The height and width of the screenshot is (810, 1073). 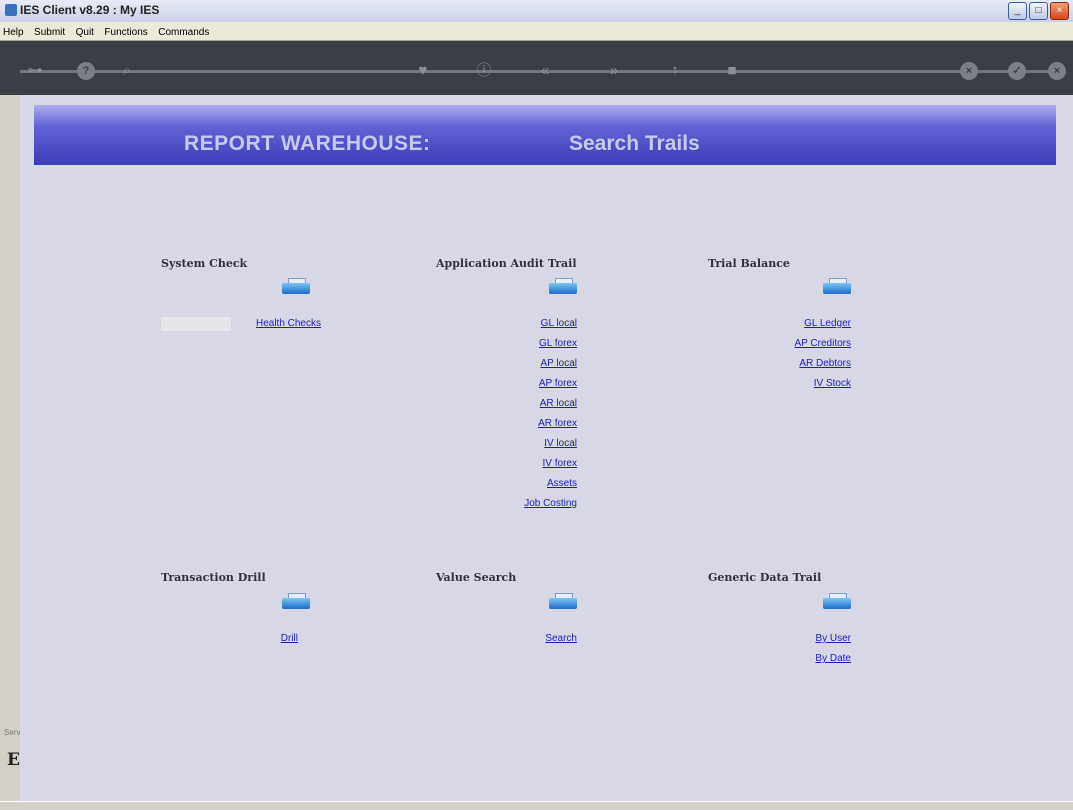 What do you see at coordinates (517, 483) in the screenshot?
I see `link-assets: Assets` at bounding box center [517, 483].